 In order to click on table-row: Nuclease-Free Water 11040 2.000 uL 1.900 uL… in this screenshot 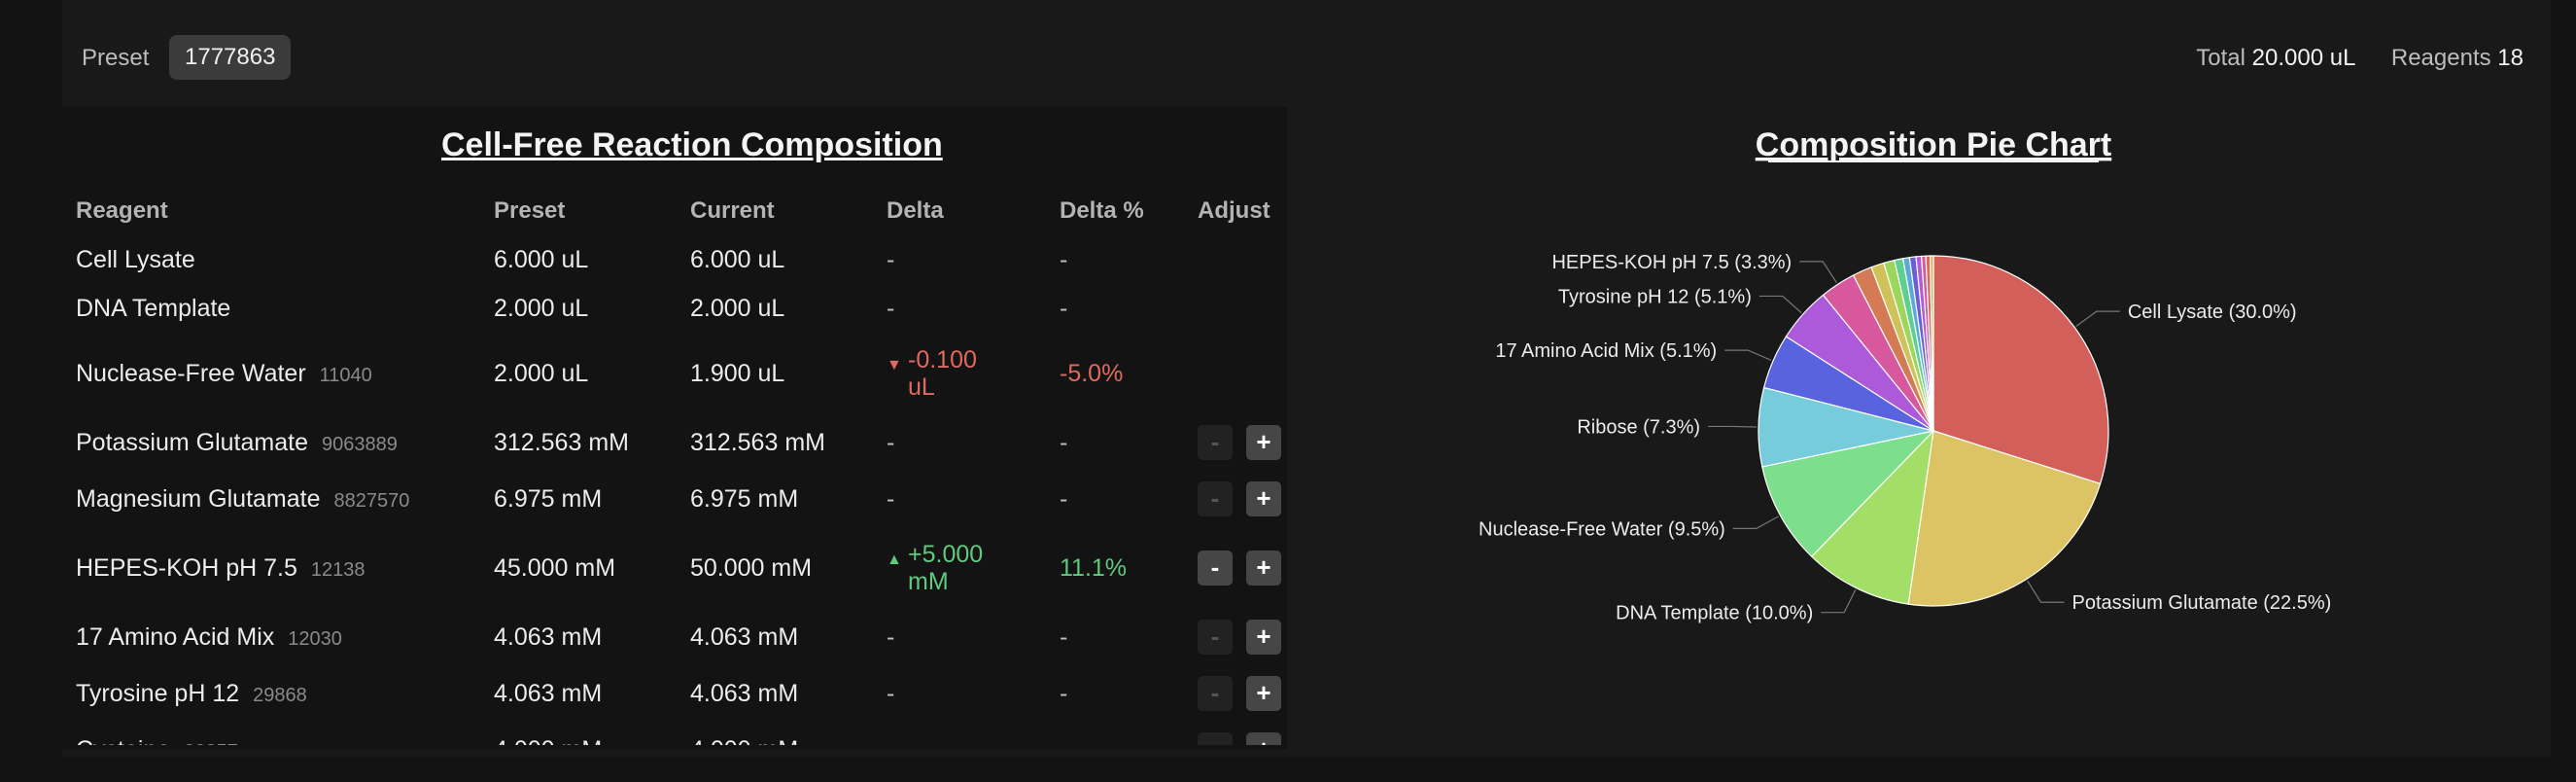, I will do `click(674, 373)`.